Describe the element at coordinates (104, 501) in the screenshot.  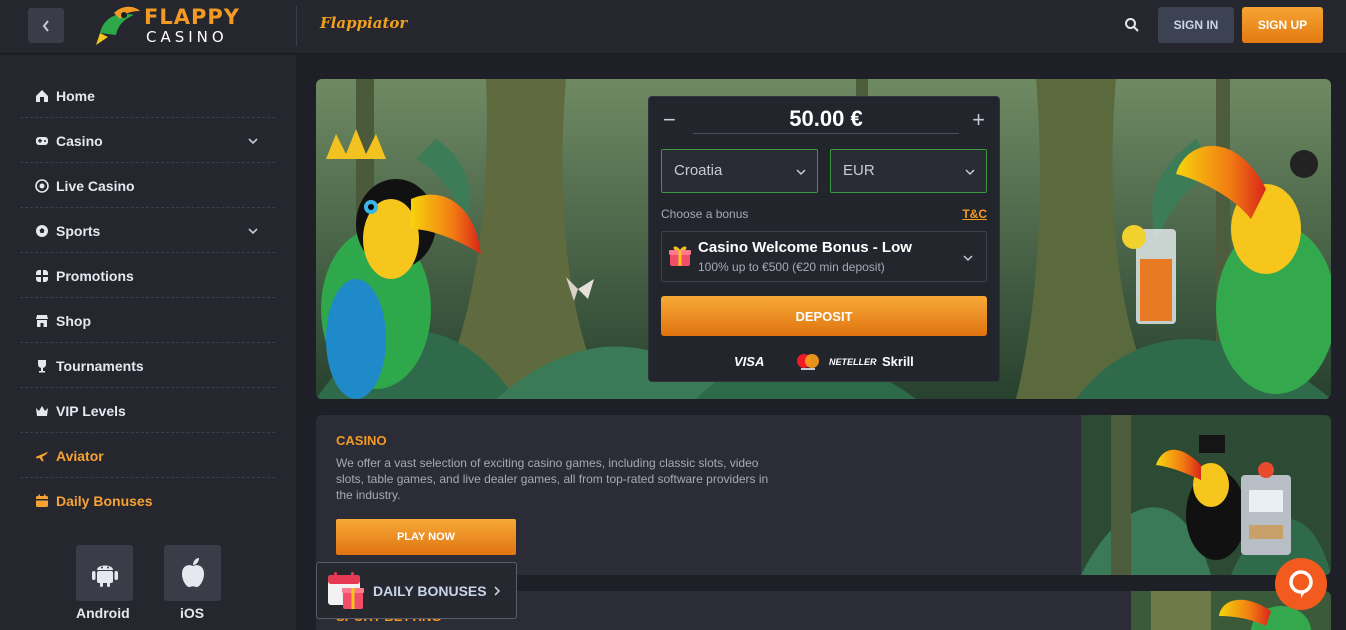
I see `sidebar-item-label: Daily Bonuses` at that location.